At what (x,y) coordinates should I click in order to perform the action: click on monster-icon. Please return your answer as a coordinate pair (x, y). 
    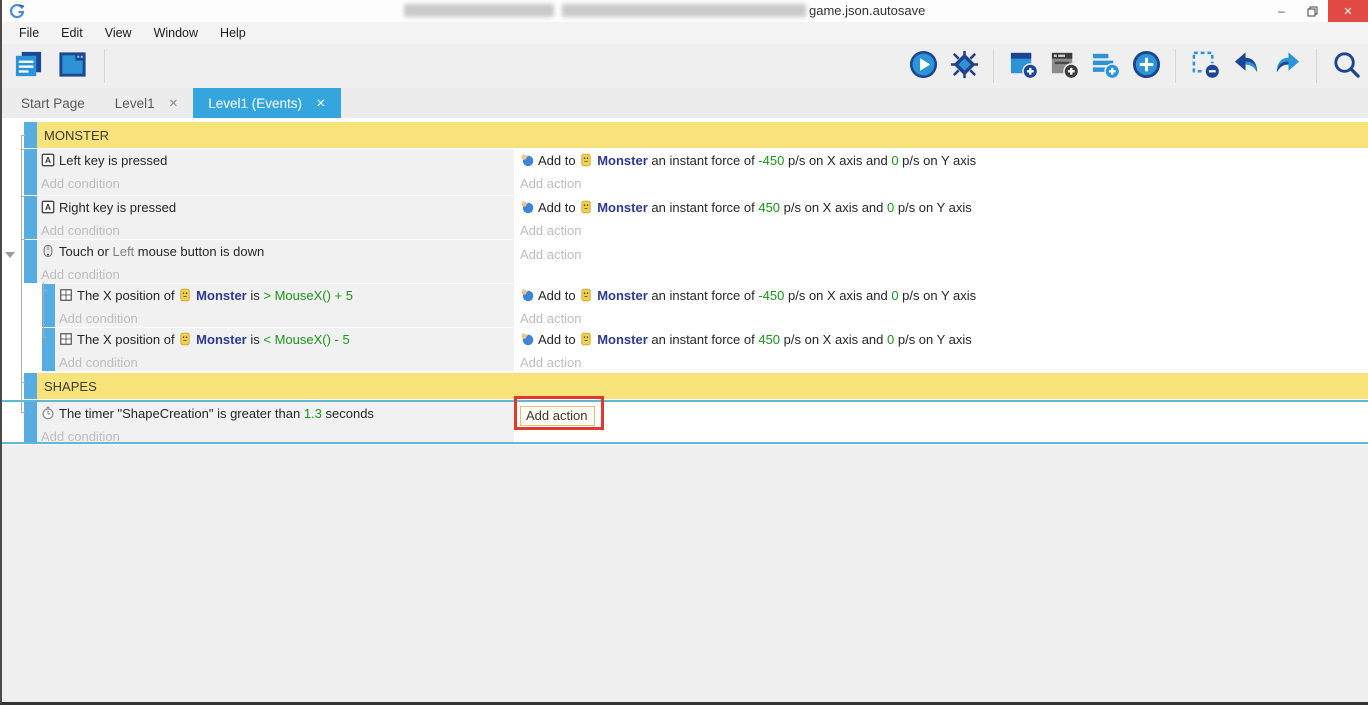
    Looking at the image, I should click on (586, 162).